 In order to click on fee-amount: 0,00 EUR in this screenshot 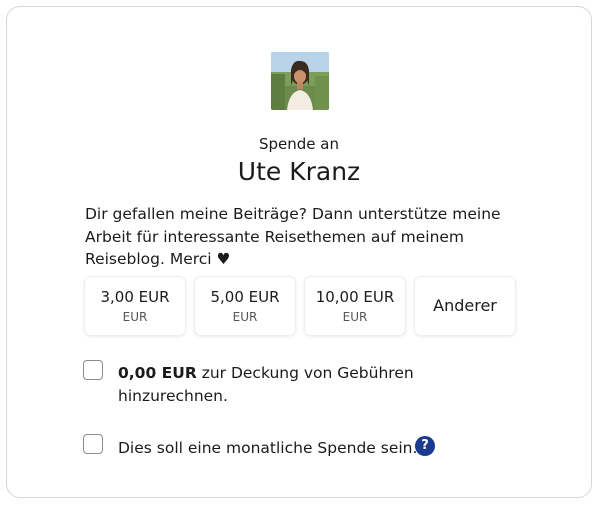, I will do `click(157, 373)`.